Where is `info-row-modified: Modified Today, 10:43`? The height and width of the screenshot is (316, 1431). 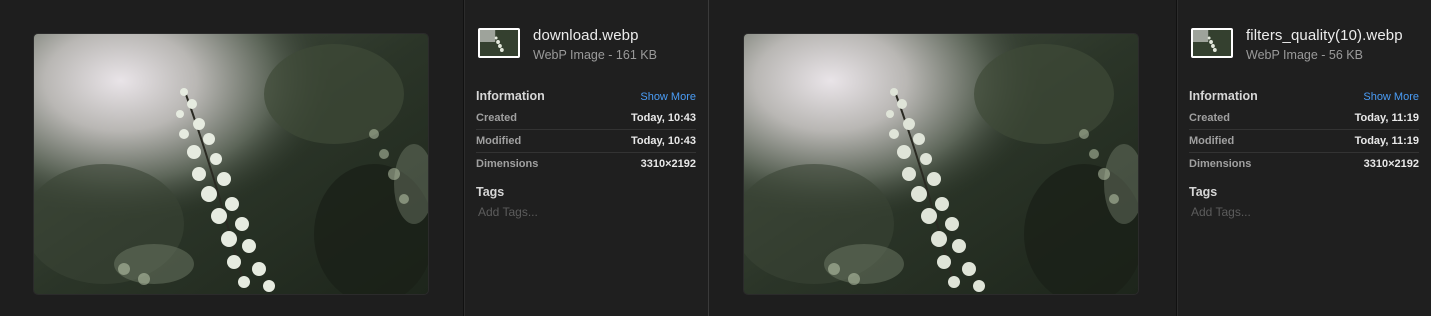
info-row-modified: Modified Today, 10:43 is located at coordinates (586, 141).